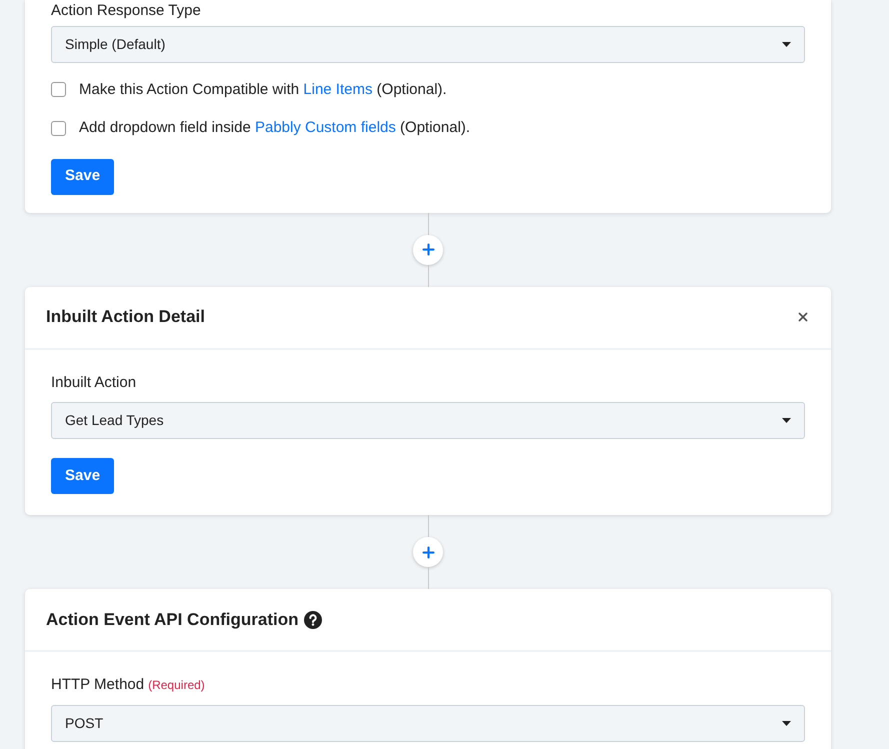 This screenshot has width=889, height=749. What do you see at coordinates (263, 90) in the screenshot?
I see `checkbox-label: Make this Action Compatible with Line Items (Optional).` at bounding box center [263, 90].